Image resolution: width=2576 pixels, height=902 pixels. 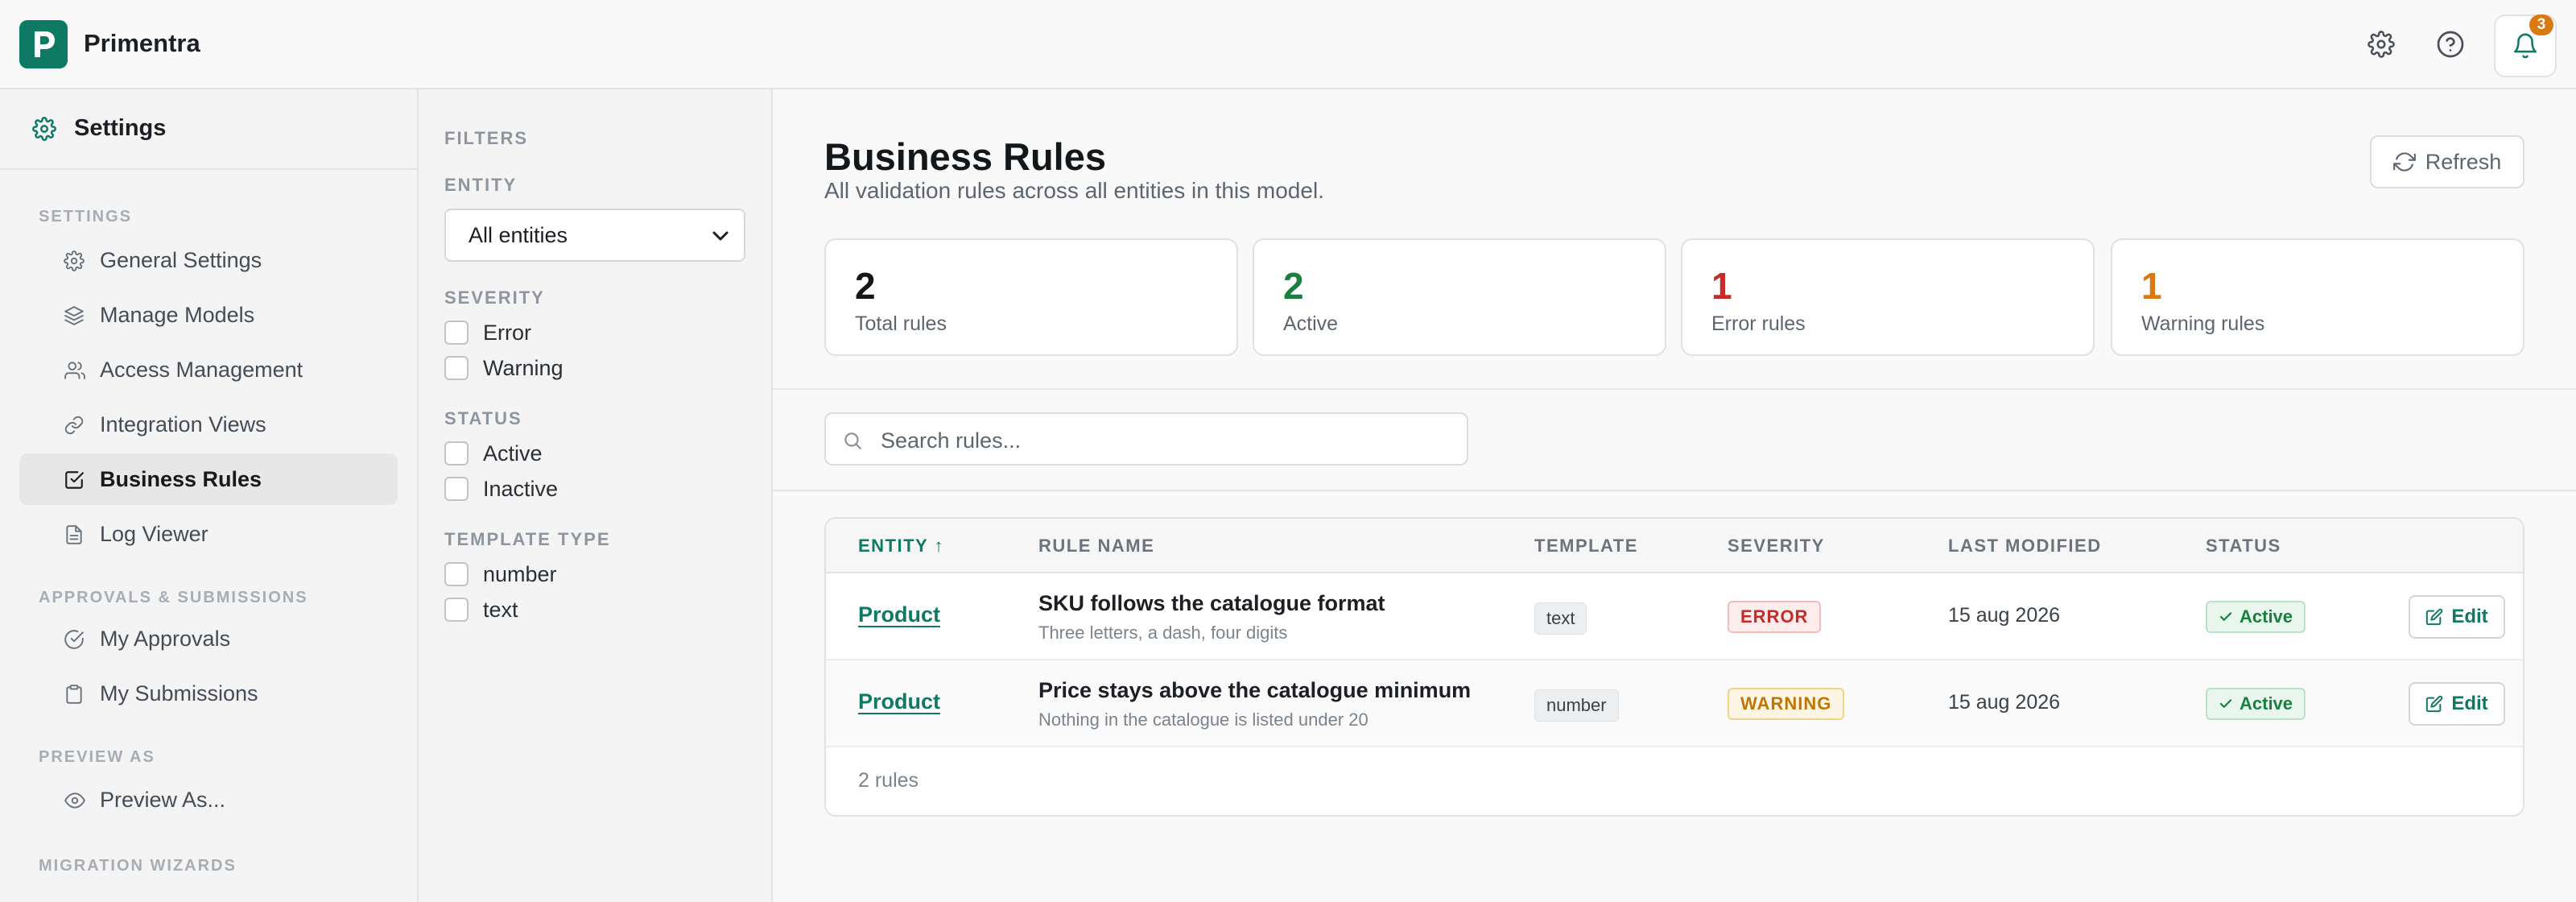 I want to click on checkbox-label: Active, so click(x=513, y=453).